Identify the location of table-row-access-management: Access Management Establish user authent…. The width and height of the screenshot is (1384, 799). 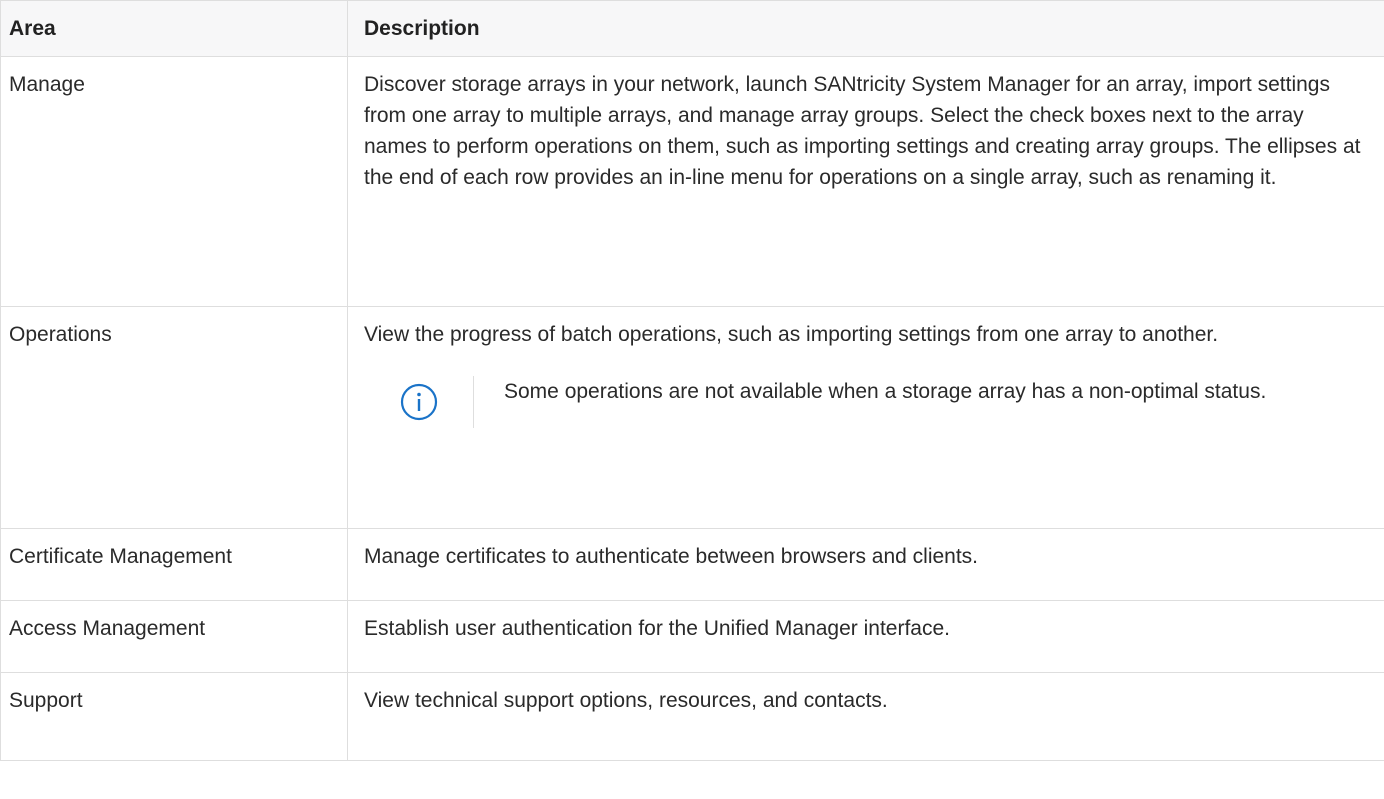
(692, 636).